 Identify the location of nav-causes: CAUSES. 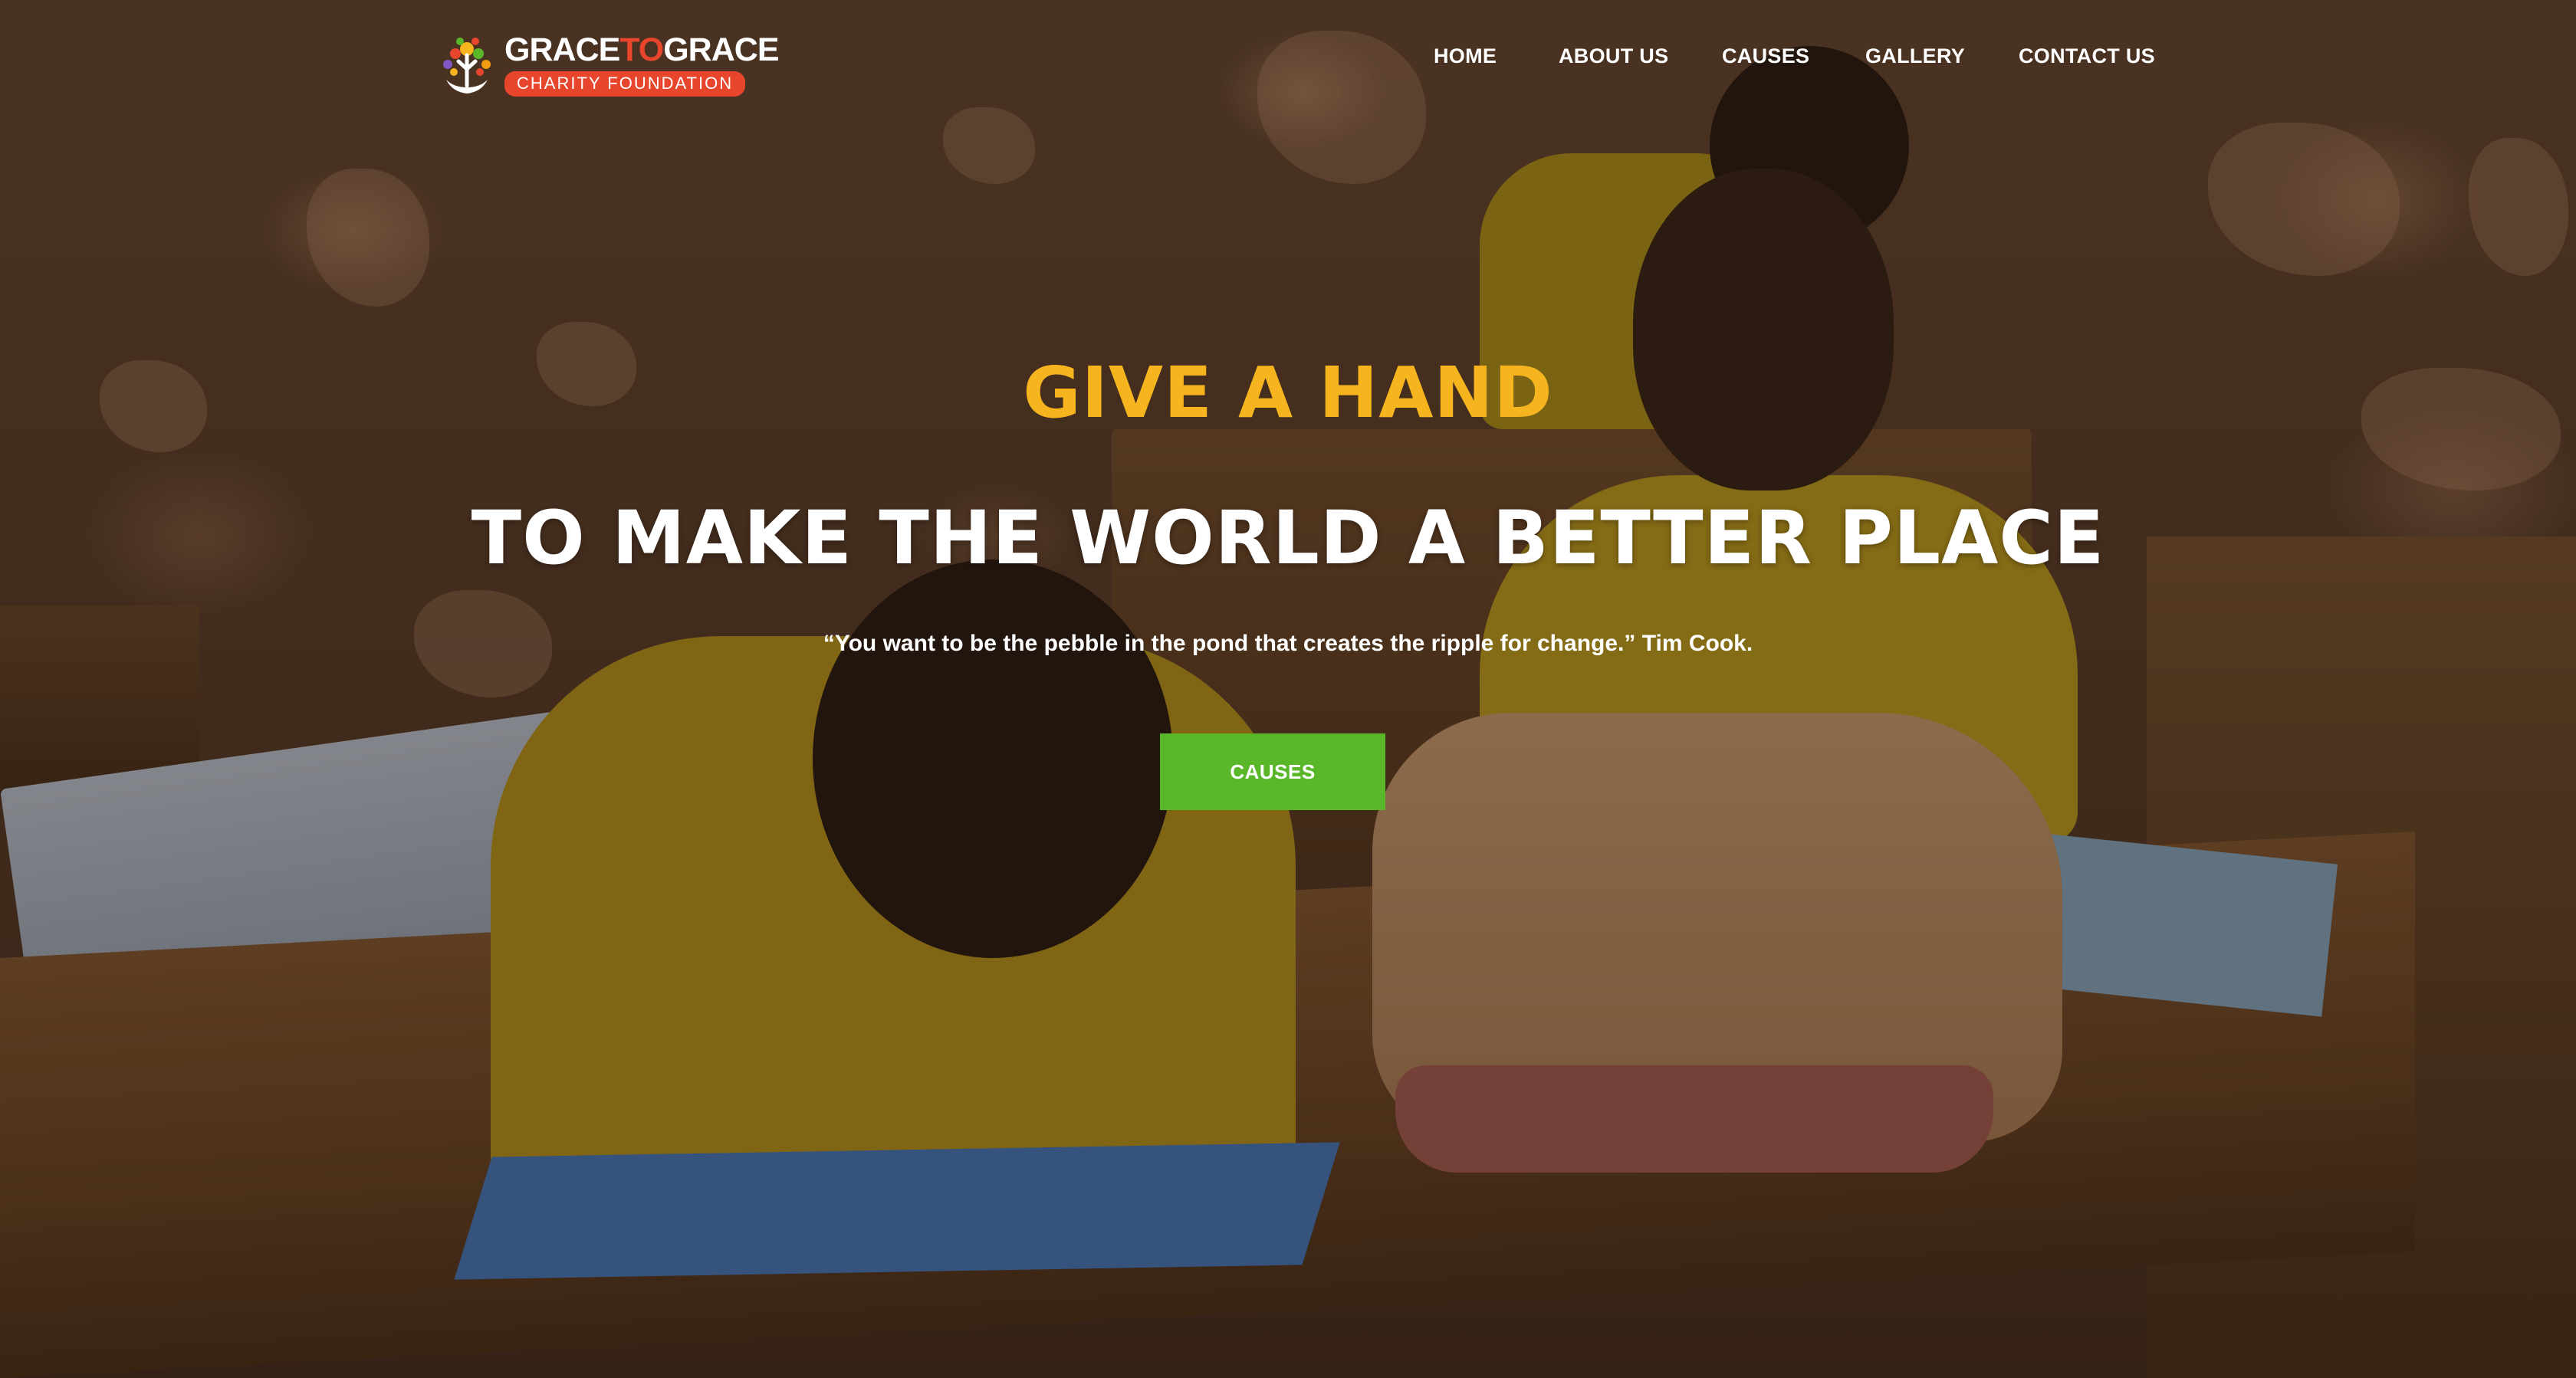
(1766, 56).